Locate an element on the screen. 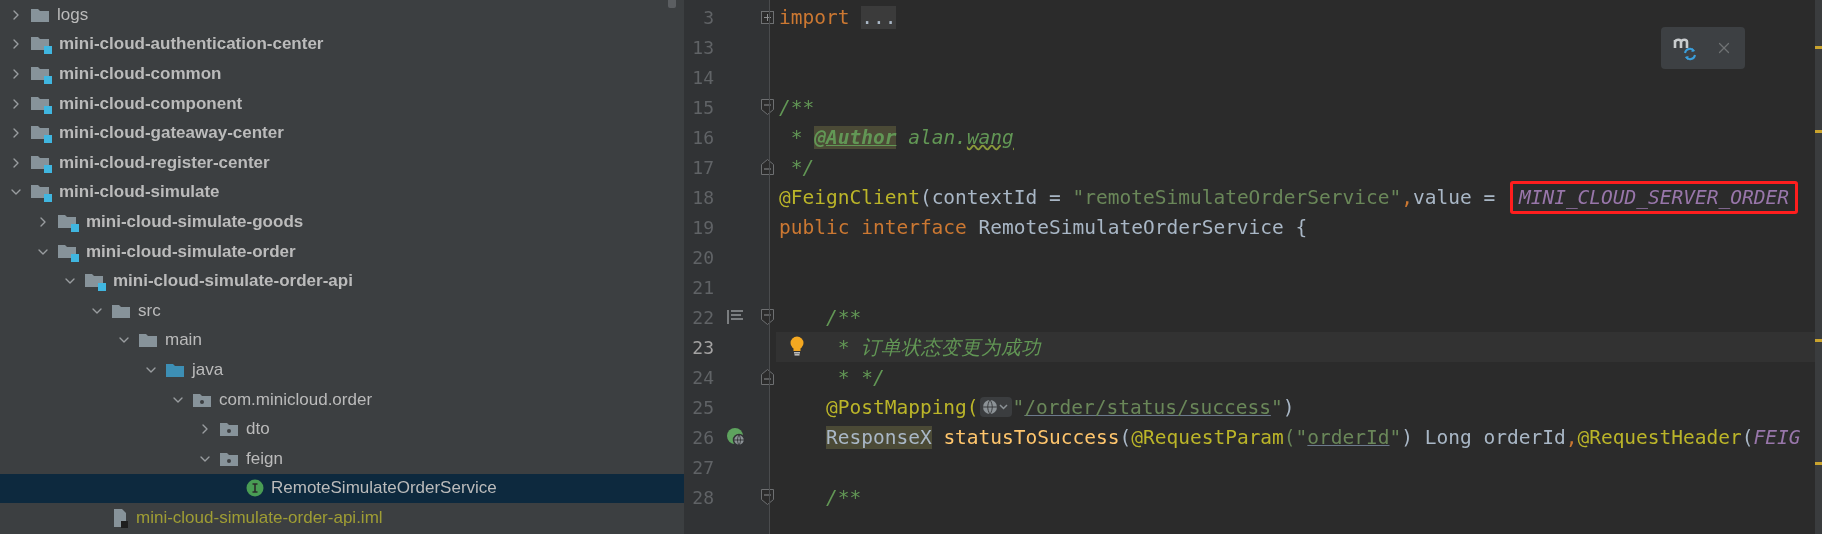  code-line: * @Author alan.wang is located at coordinates (902, 137).